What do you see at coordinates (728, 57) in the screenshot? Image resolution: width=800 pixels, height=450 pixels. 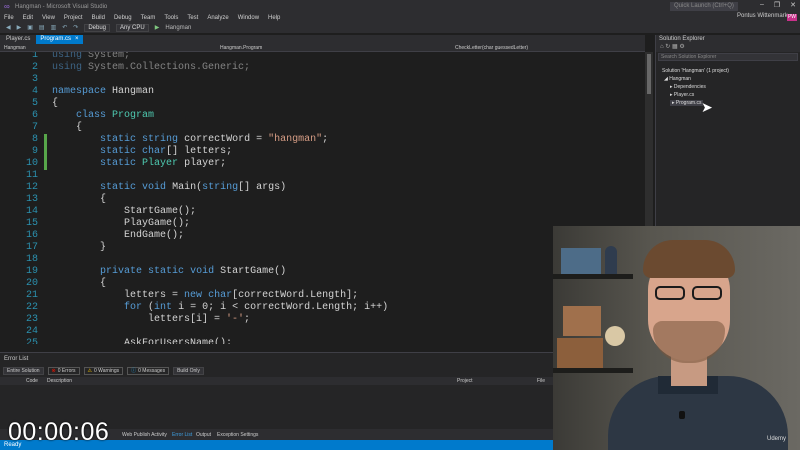 I see `solution-search-input: Search Solution Explorer` at bounding box center [728, 57].